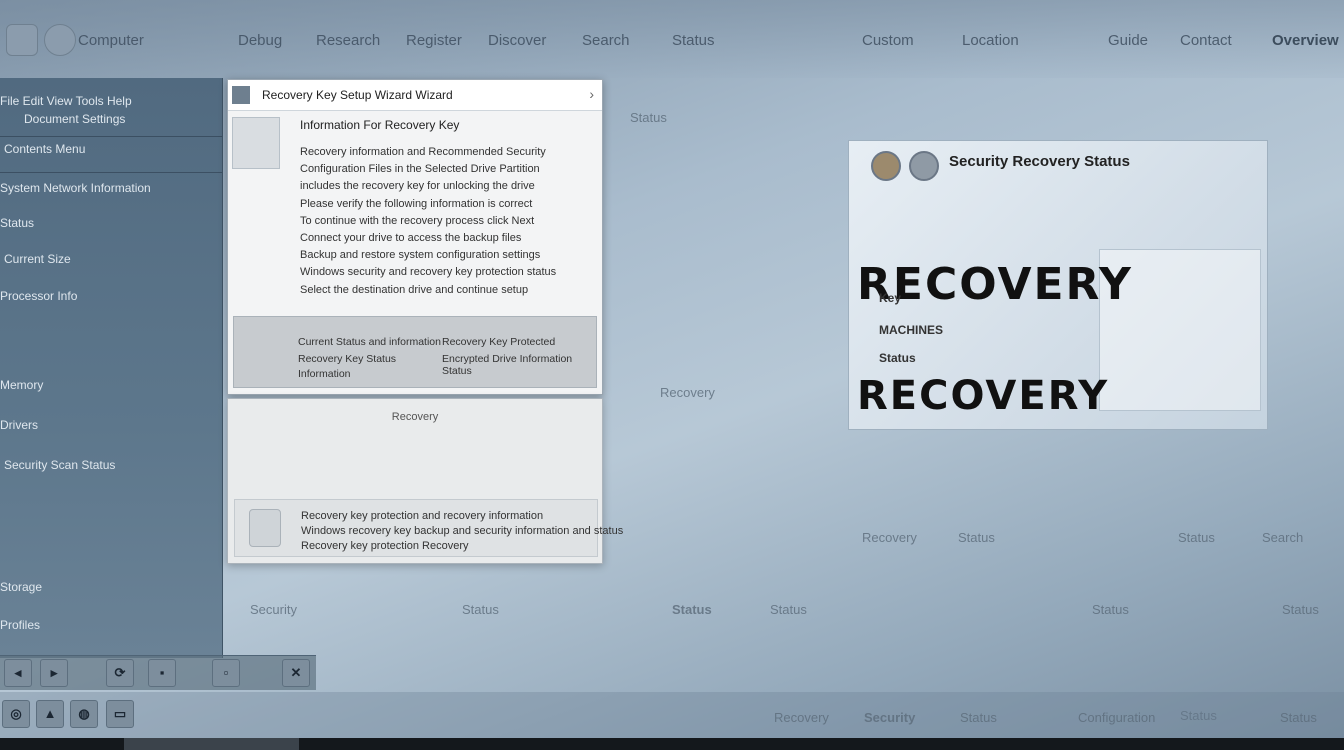  I want to click on card-footer-headline: RECOVERY, so click(983, 396).